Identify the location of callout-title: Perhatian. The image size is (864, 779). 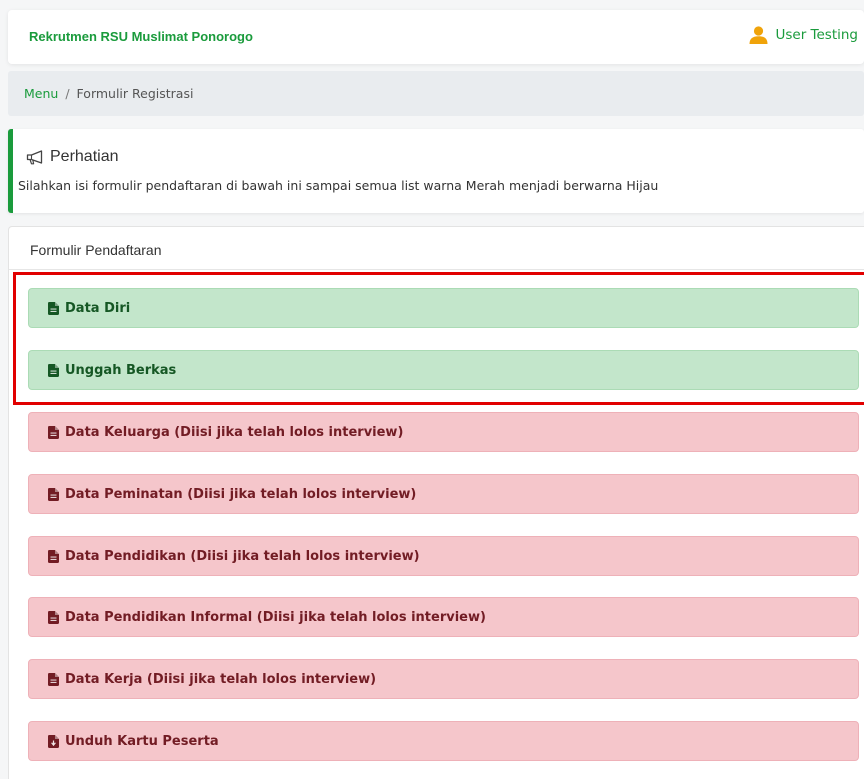
(84, 156).